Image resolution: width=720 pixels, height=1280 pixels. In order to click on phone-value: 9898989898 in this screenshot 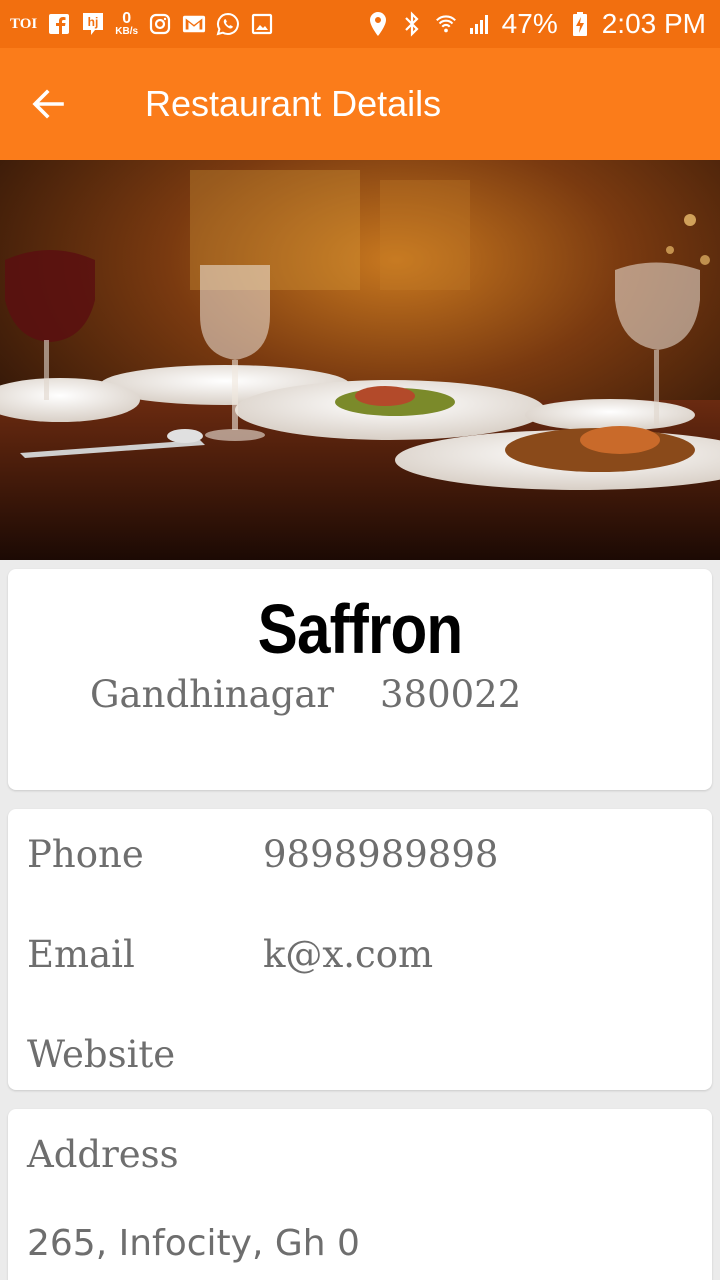, I will do `click(380, 854)`.